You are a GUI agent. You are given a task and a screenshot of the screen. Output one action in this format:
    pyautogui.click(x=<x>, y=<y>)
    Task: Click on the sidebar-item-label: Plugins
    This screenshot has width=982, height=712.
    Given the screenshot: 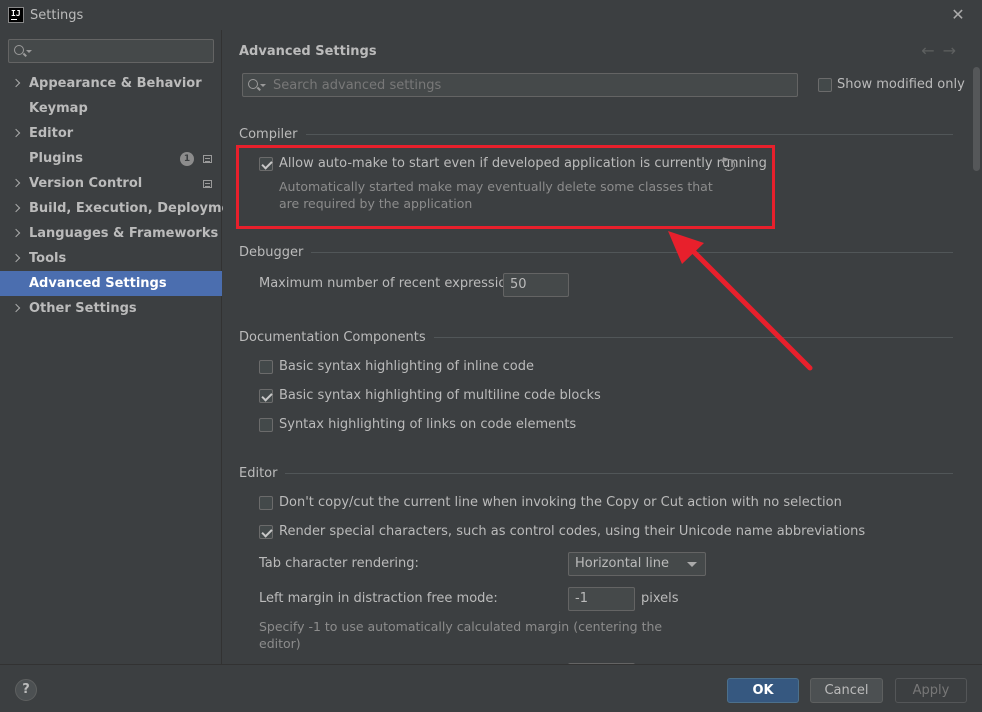 What is the action you would take?
    pyautogui.click(x=56, y=158)
    